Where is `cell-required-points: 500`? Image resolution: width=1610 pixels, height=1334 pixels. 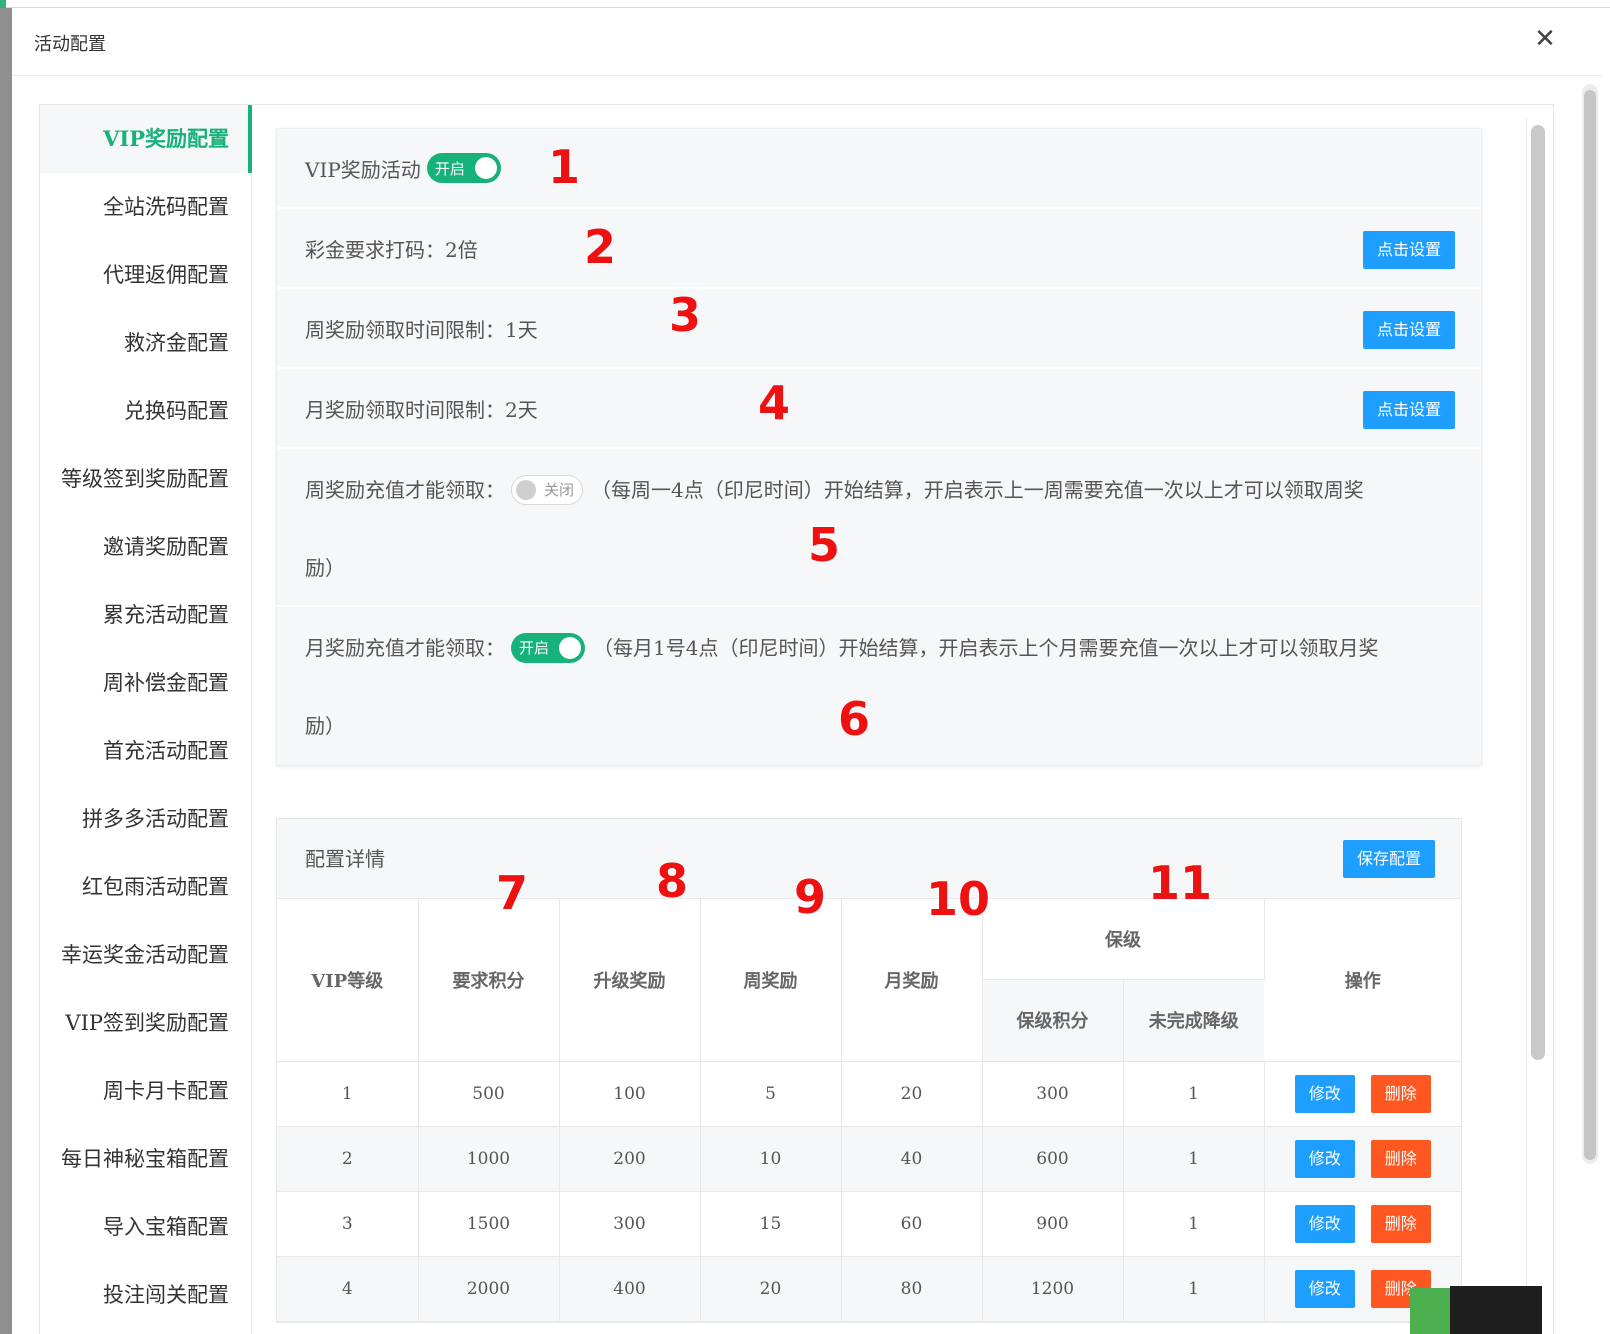 cell-required-points: 500 is located at coordinates (489, 1094).